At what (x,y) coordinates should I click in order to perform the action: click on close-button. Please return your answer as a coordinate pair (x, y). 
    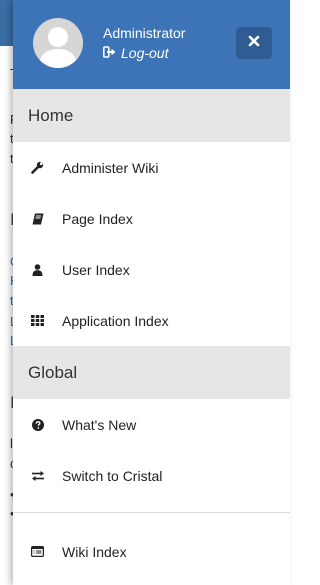
    Looking at the image, I should click on (254, 43).